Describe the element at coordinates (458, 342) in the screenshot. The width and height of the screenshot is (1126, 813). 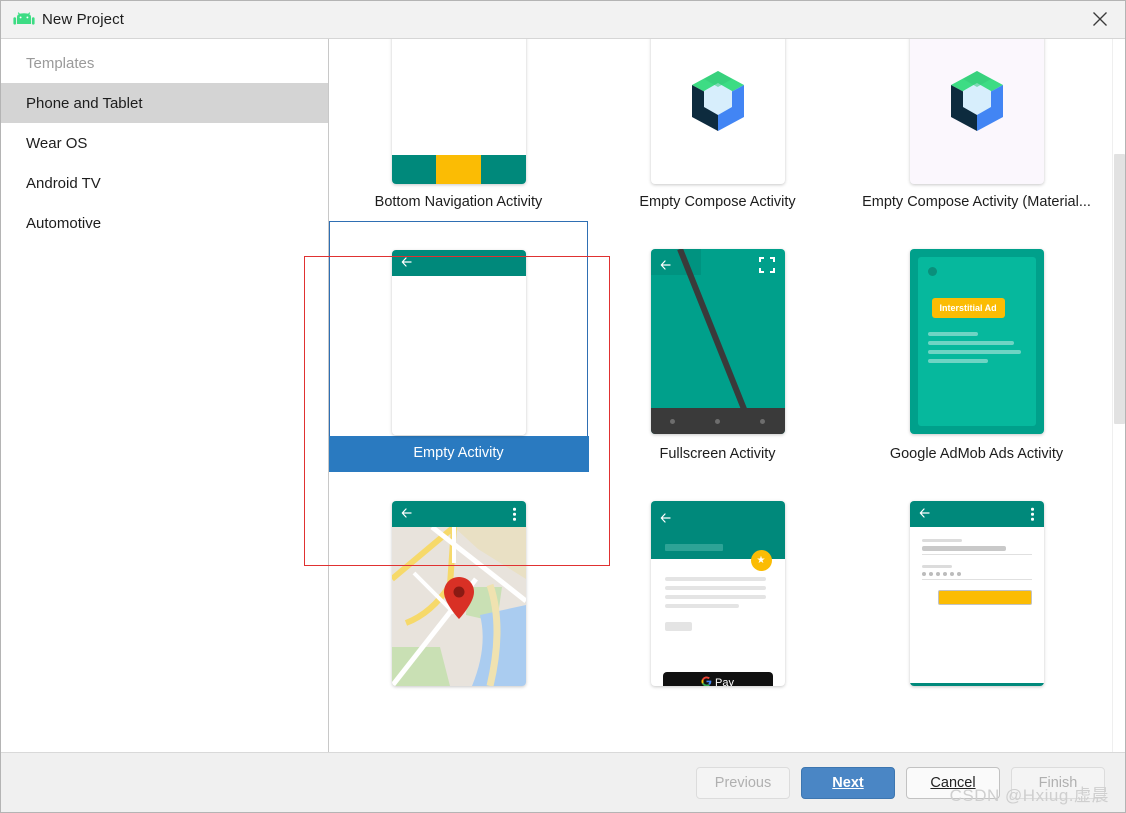
I see `empty-activity-thumbnail` at that location.